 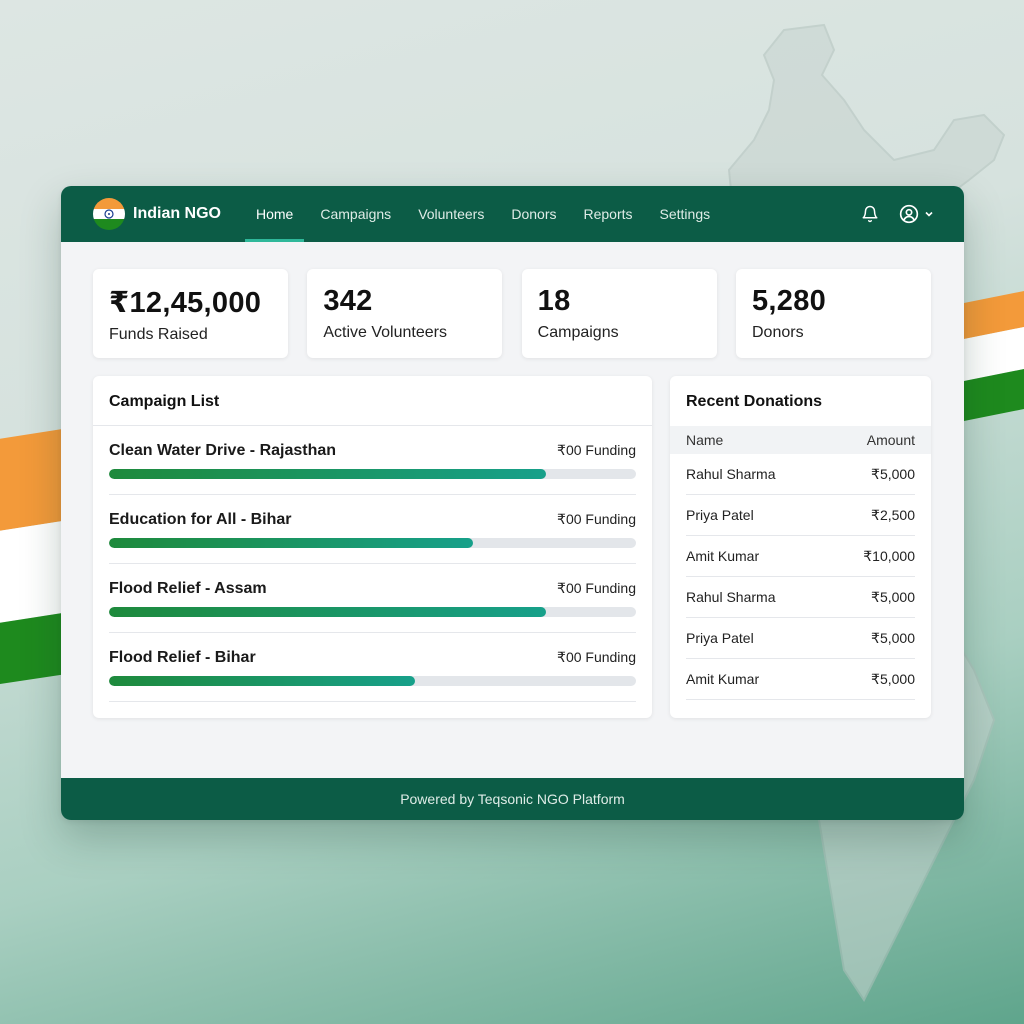 I want to click on campaign-item: Education for All - Bihar ₹00 Funding, so click(x=372, y=529).